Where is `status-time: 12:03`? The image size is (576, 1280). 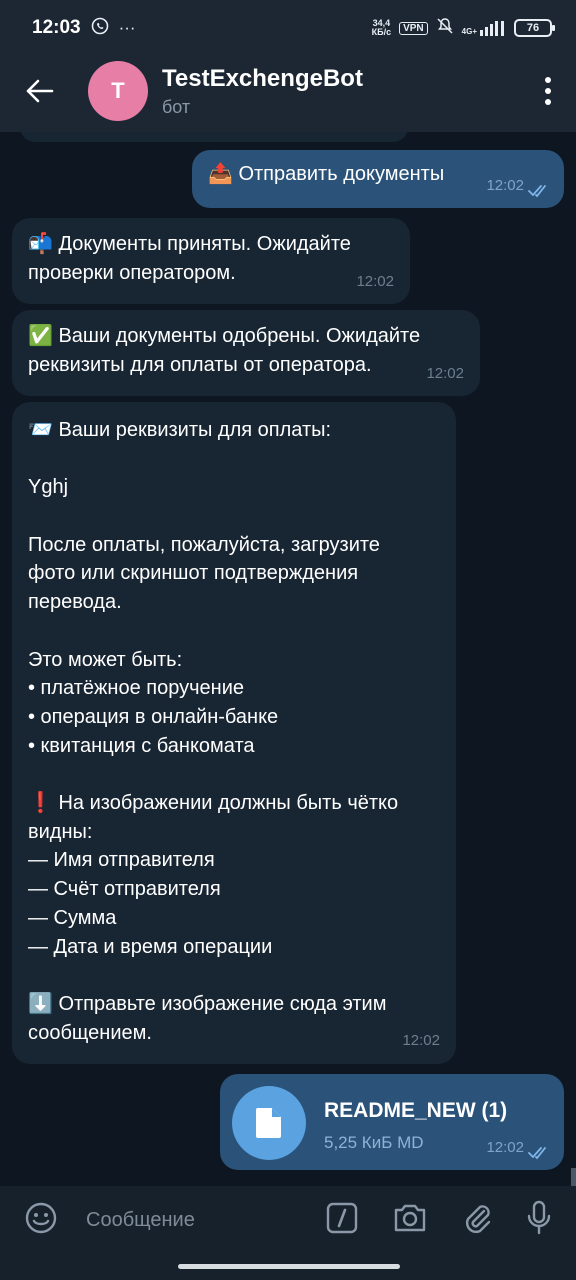 status-time: 12:03 is located at coordinates (56, 27).